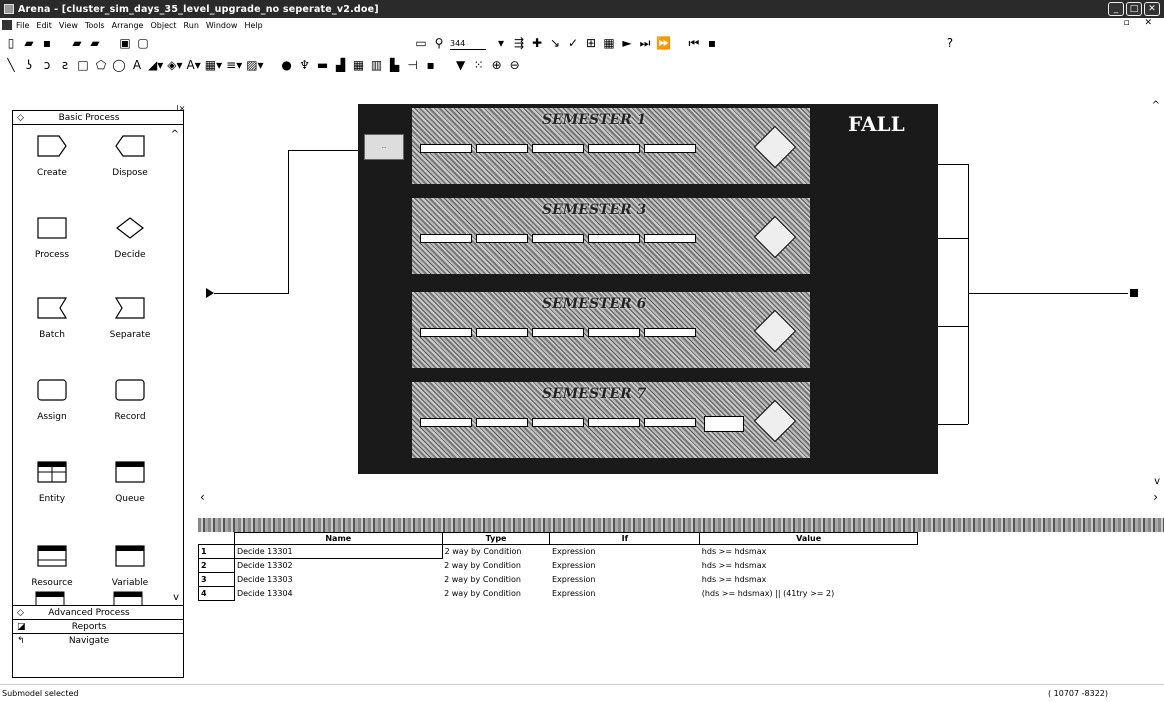  Describe the element at coordinates (130, 566) in the screenshot. I see `module-variable: Variable` at that location.